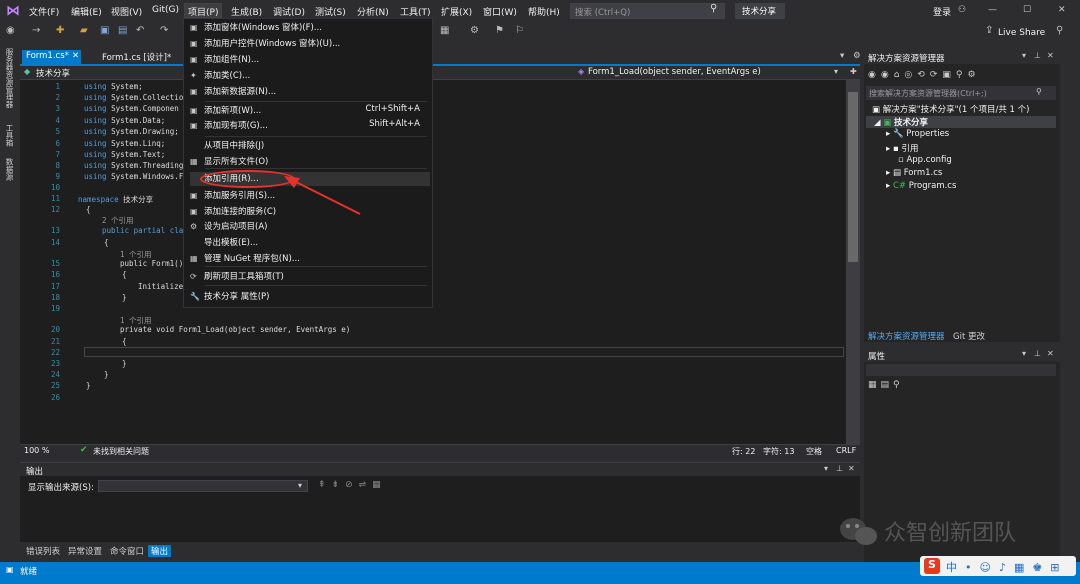 The image size is (1080, 584). I want to click on nav-dropdown-arrow-icon: ▾, so click(836, 71).